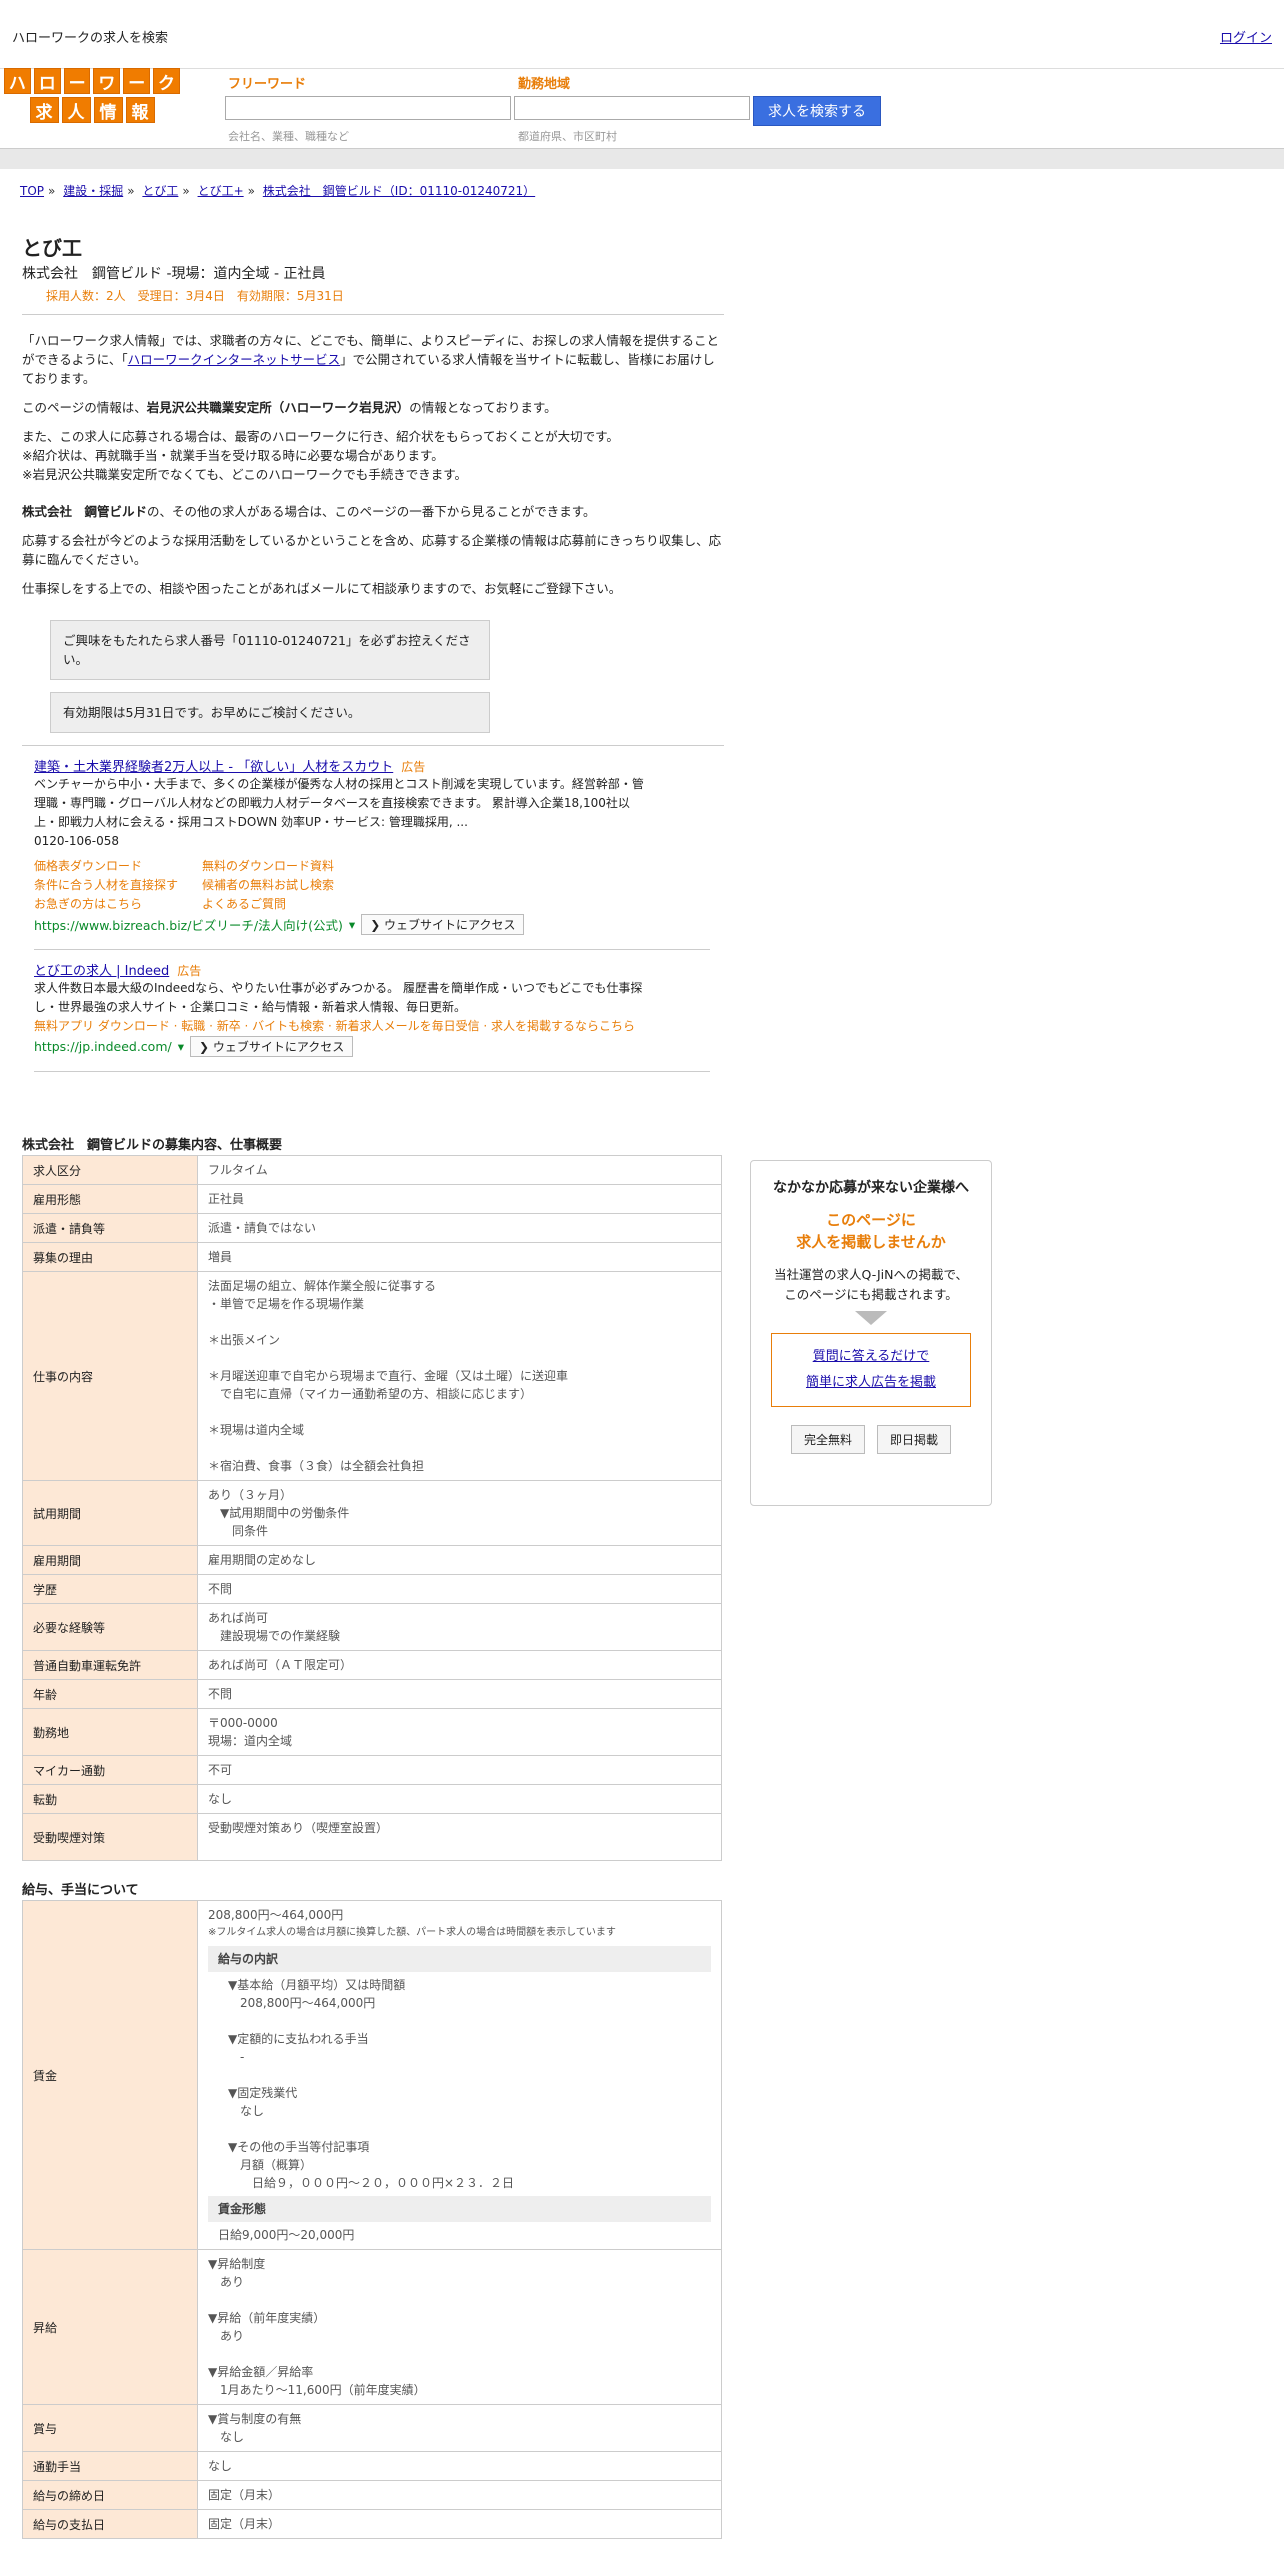  Describe the element at coordinates (110, 2327) in the screenshot. I see `row-key: 昇給` at that location.